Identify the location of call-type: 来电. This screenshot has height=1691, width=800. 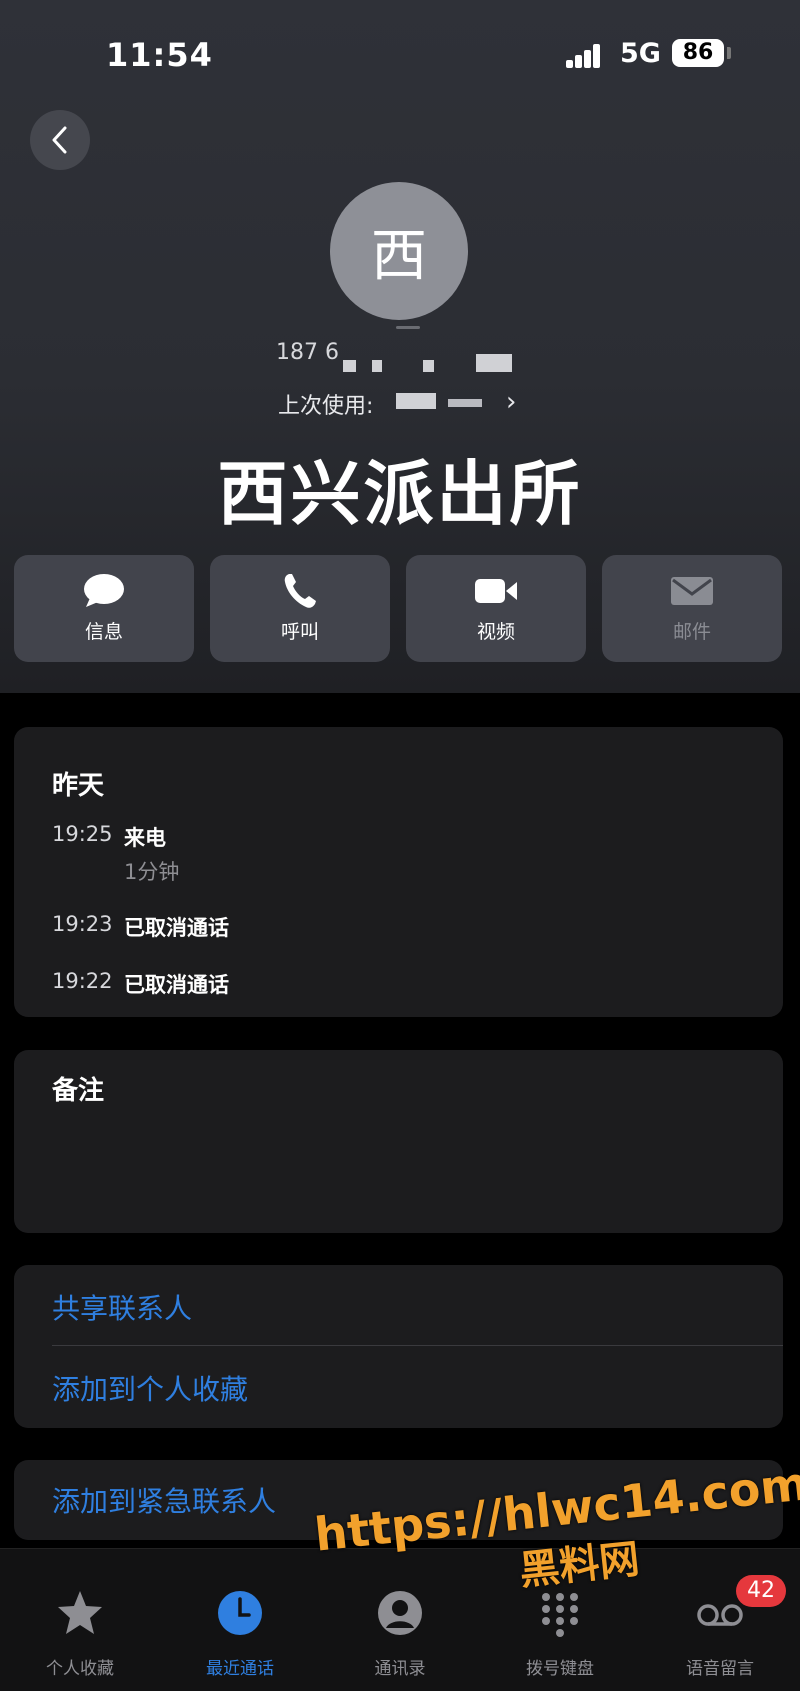
(145, 838).